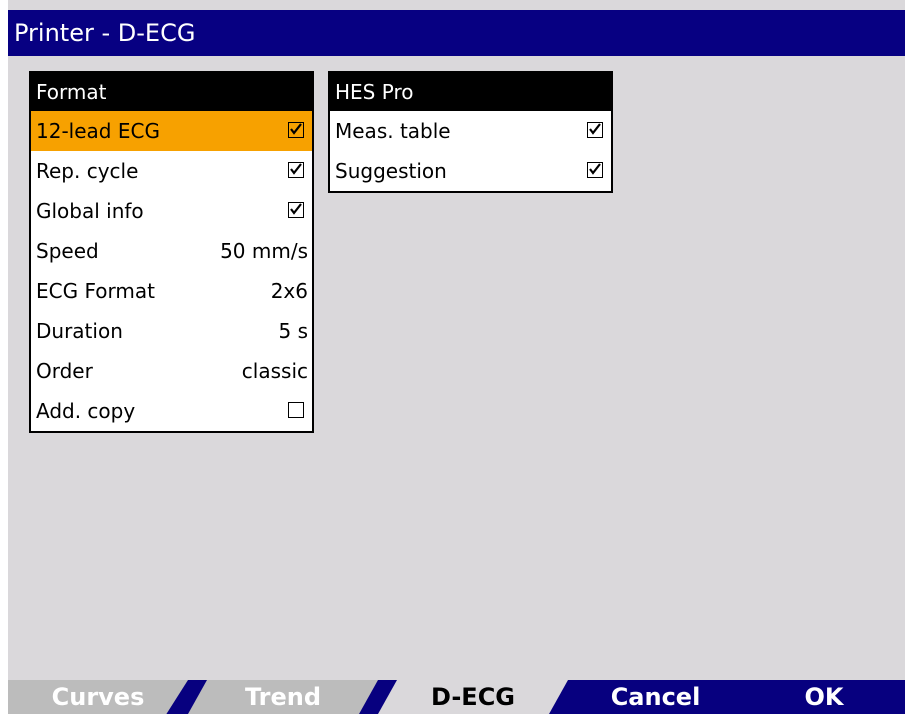 The height and width of the screenshot is (714, 913). I want to click on tab-trend: Trend, so click(283, 697).